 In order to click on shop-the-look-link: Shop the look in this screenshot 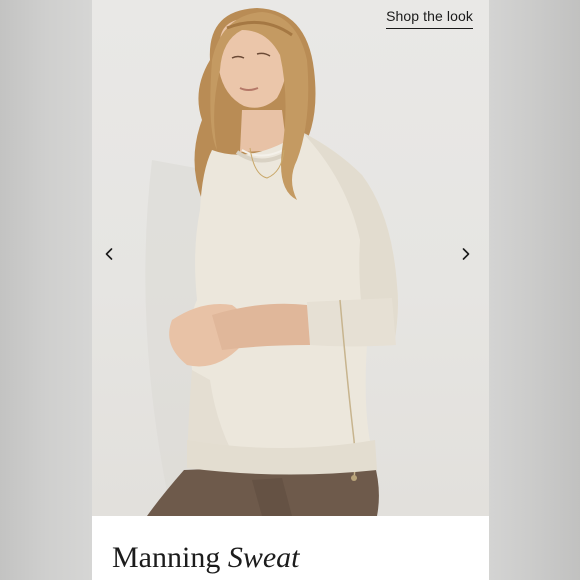, I will do `click(429, 18)`.